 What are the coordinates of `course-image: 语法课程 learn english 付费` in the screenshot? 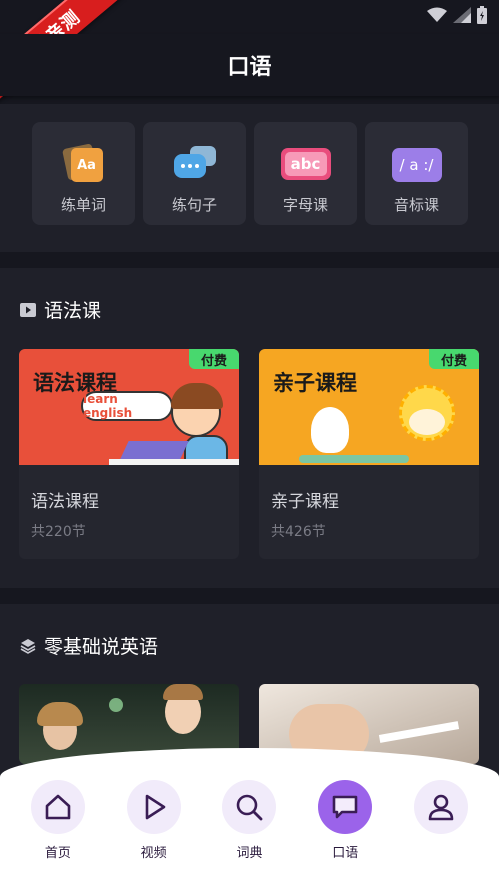 It's located at (129, 407).